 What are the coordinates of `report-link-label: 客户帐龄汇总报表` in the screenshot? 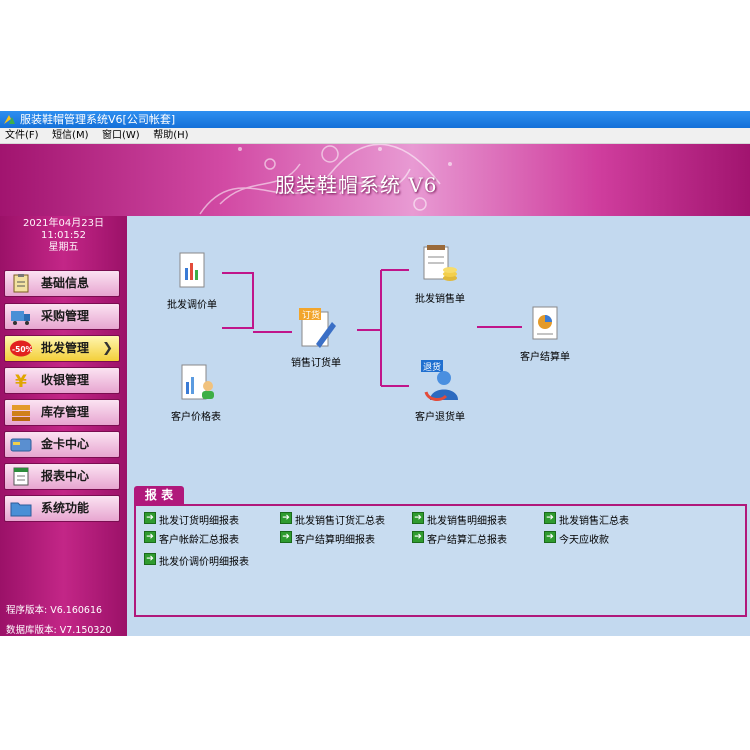 It's located at (199, 540).